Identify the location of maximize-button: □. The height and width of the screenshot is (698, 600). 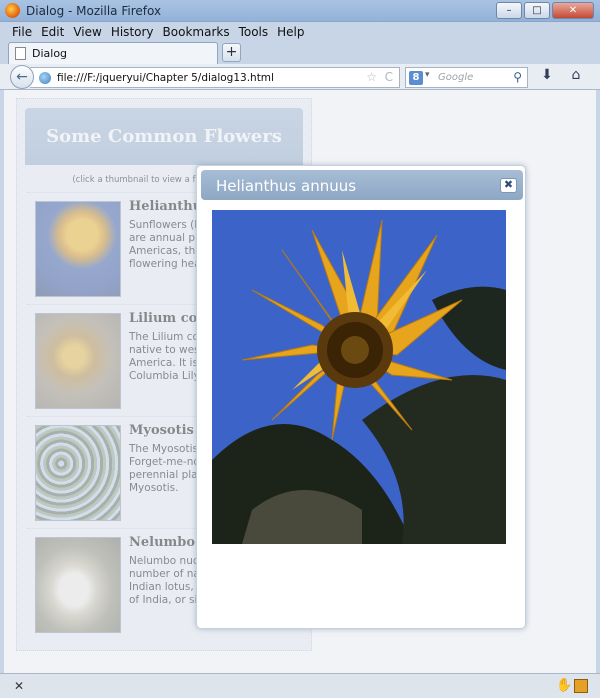
(537, 10).